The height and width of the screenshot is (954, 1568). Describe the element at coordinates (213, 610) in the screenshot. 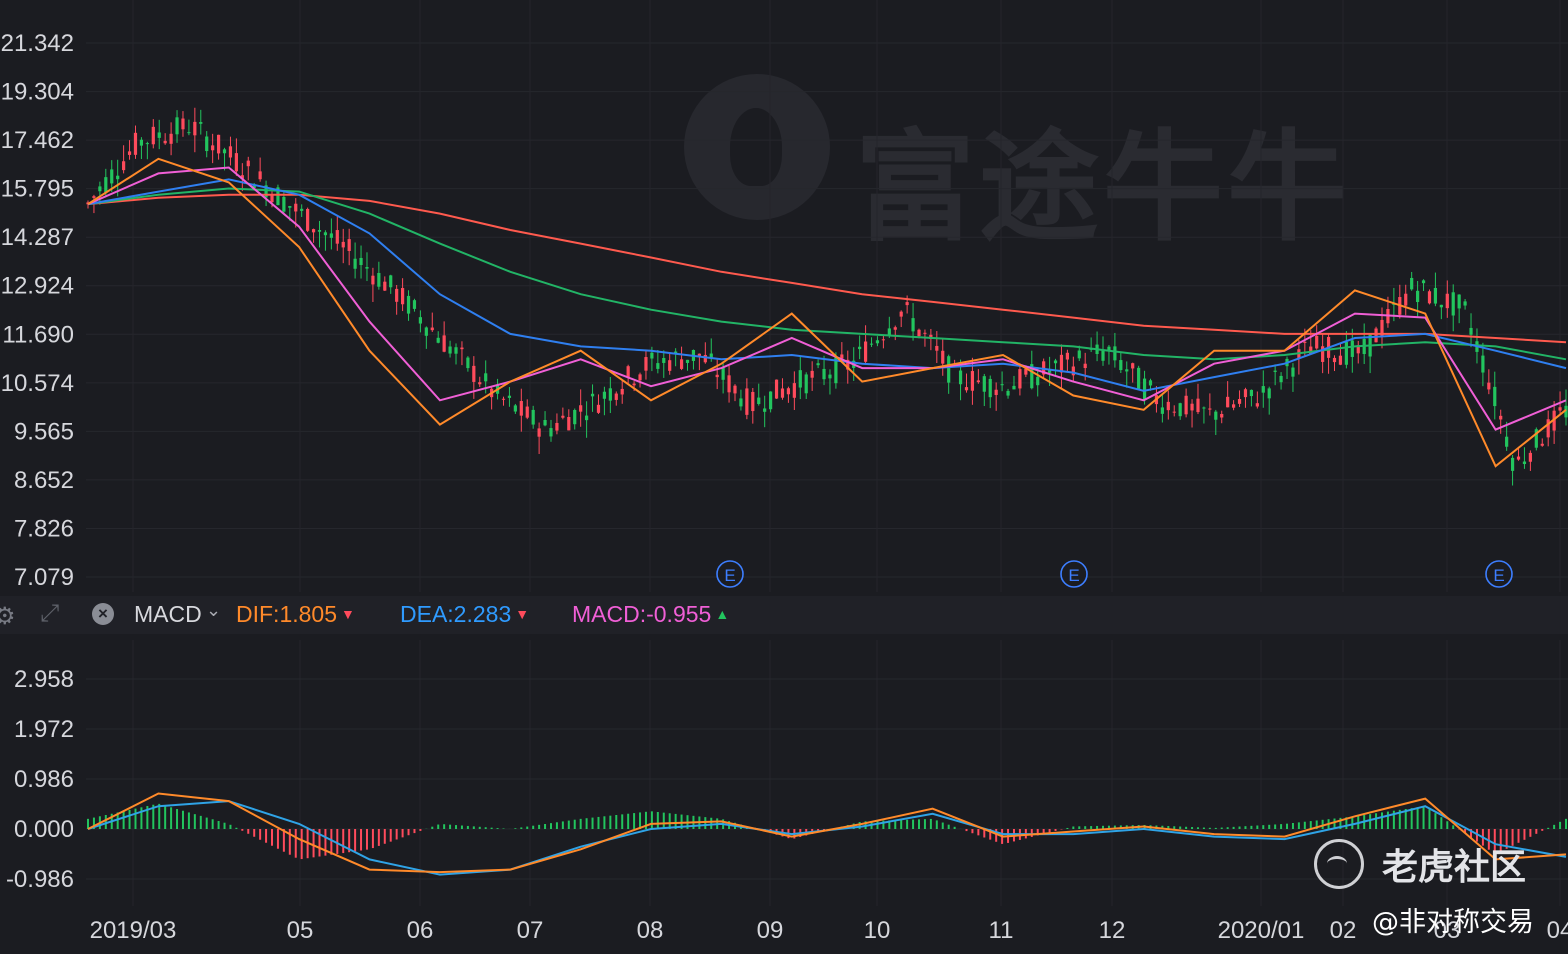

I see `chevron-down-icon: ⌄` at that location.